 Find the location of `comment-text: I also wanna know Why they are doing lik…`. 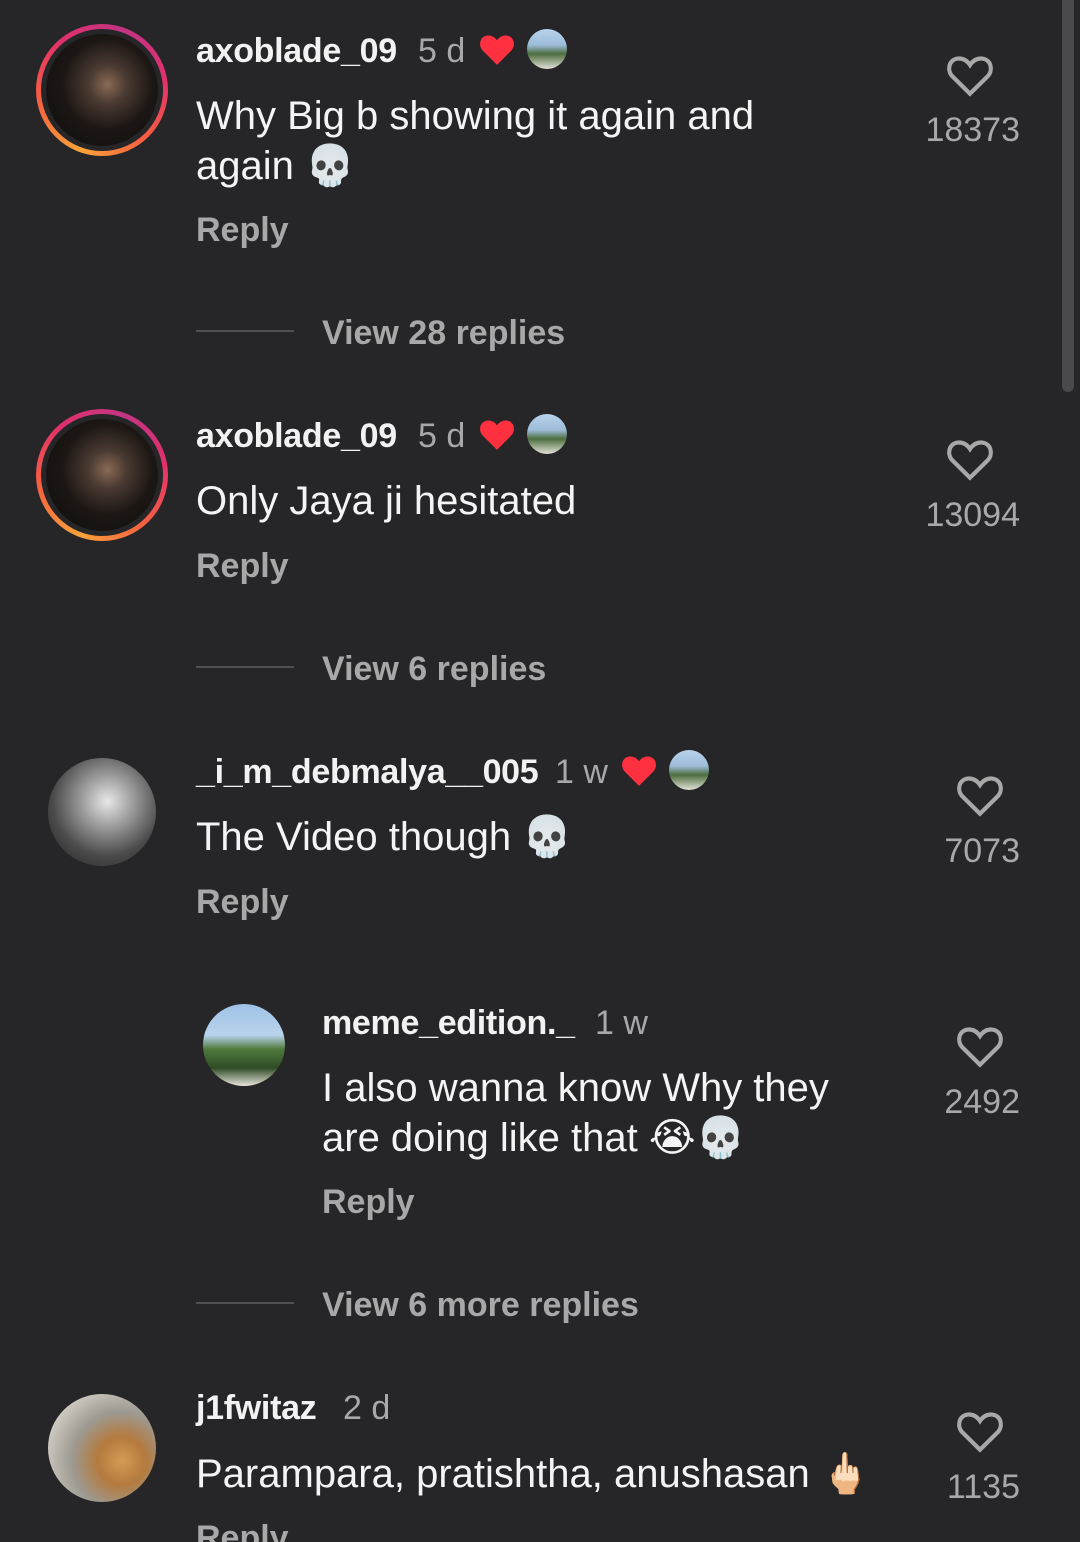

comment-text: I also wanna know Why they are doing lik… is located at coordinates (575, 1113).